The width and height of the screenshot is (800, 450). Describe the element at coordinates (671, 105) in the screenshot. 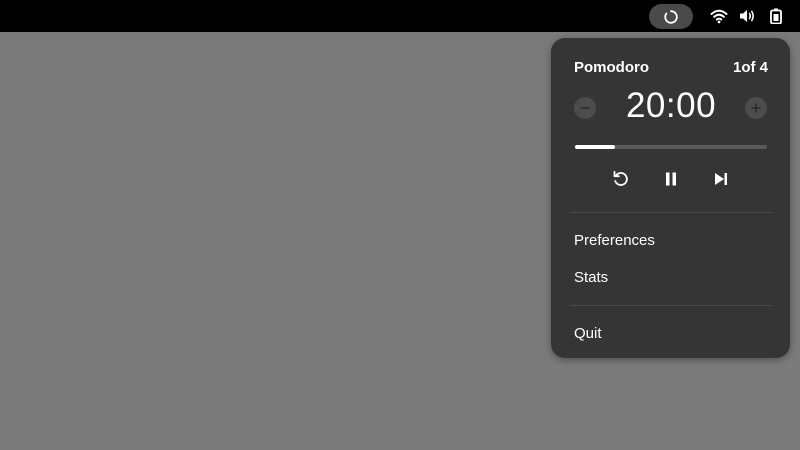

I see `timer-display: 20:00` at that location.